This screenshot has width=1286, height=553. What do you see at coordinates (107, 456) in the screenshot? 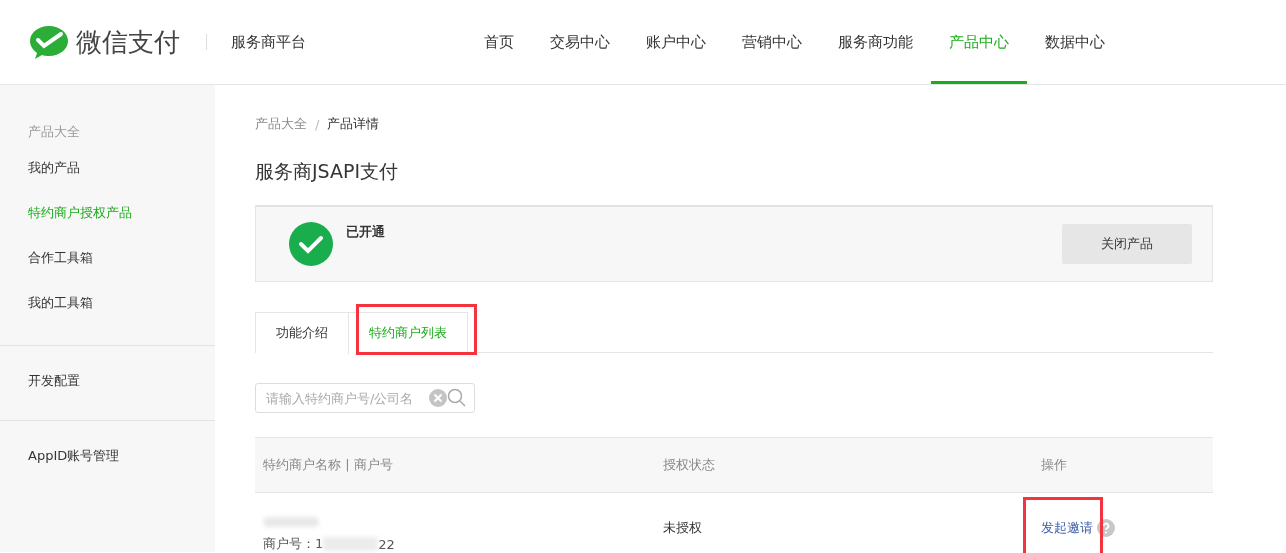
I see `sidebar-item: AppID账号管理` at bounding box center [107, 456].